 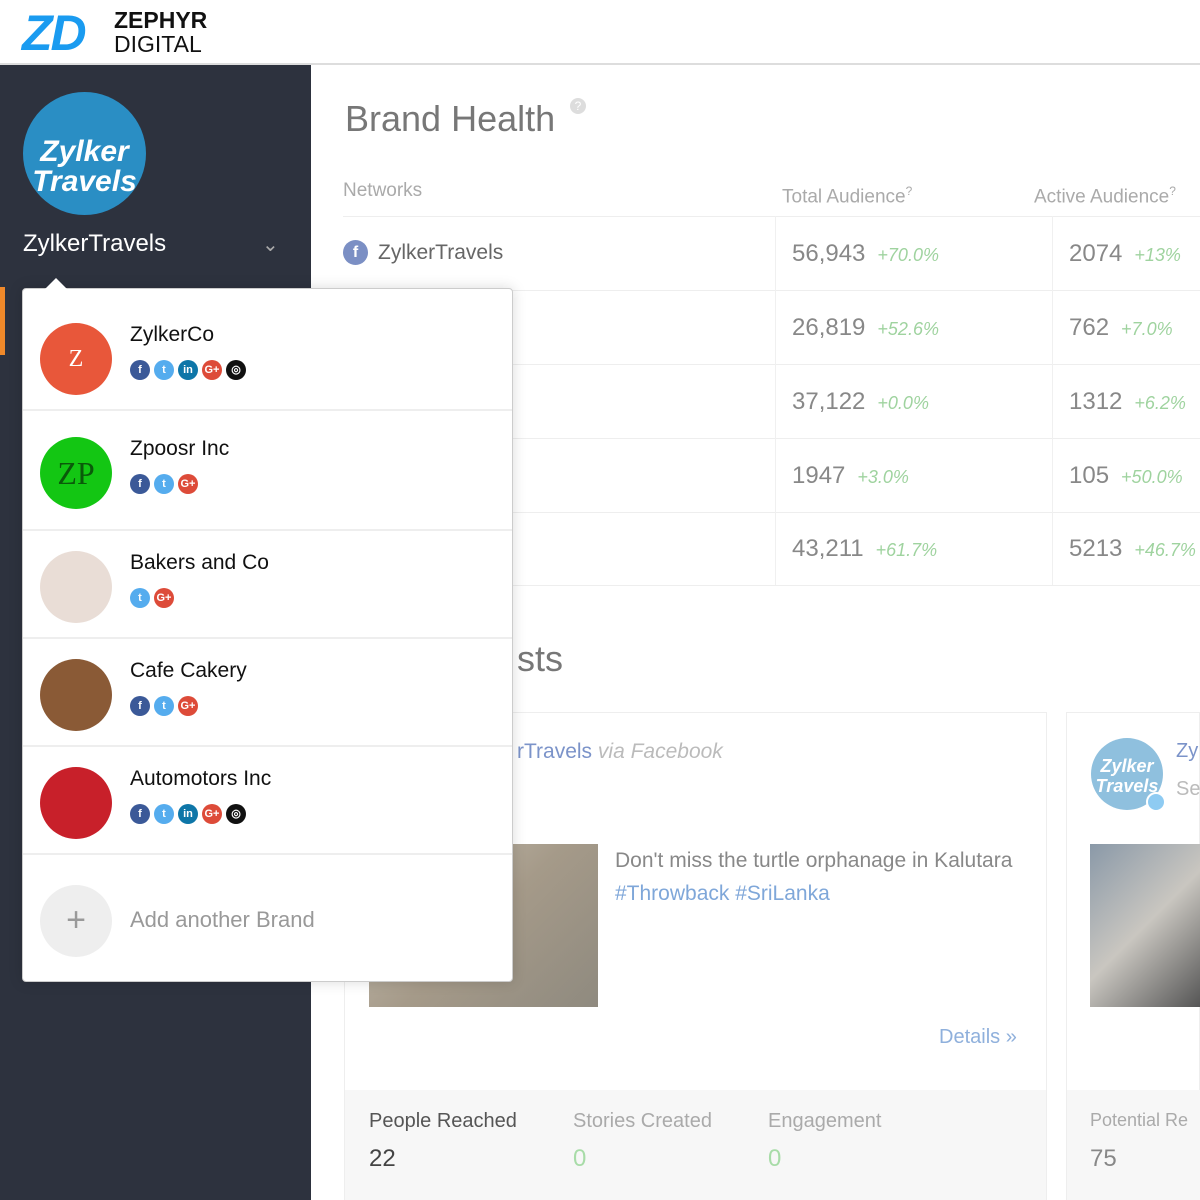 I want to click on active-audience-cell: 1312 +6.2%, so click(x=1127, y=402).